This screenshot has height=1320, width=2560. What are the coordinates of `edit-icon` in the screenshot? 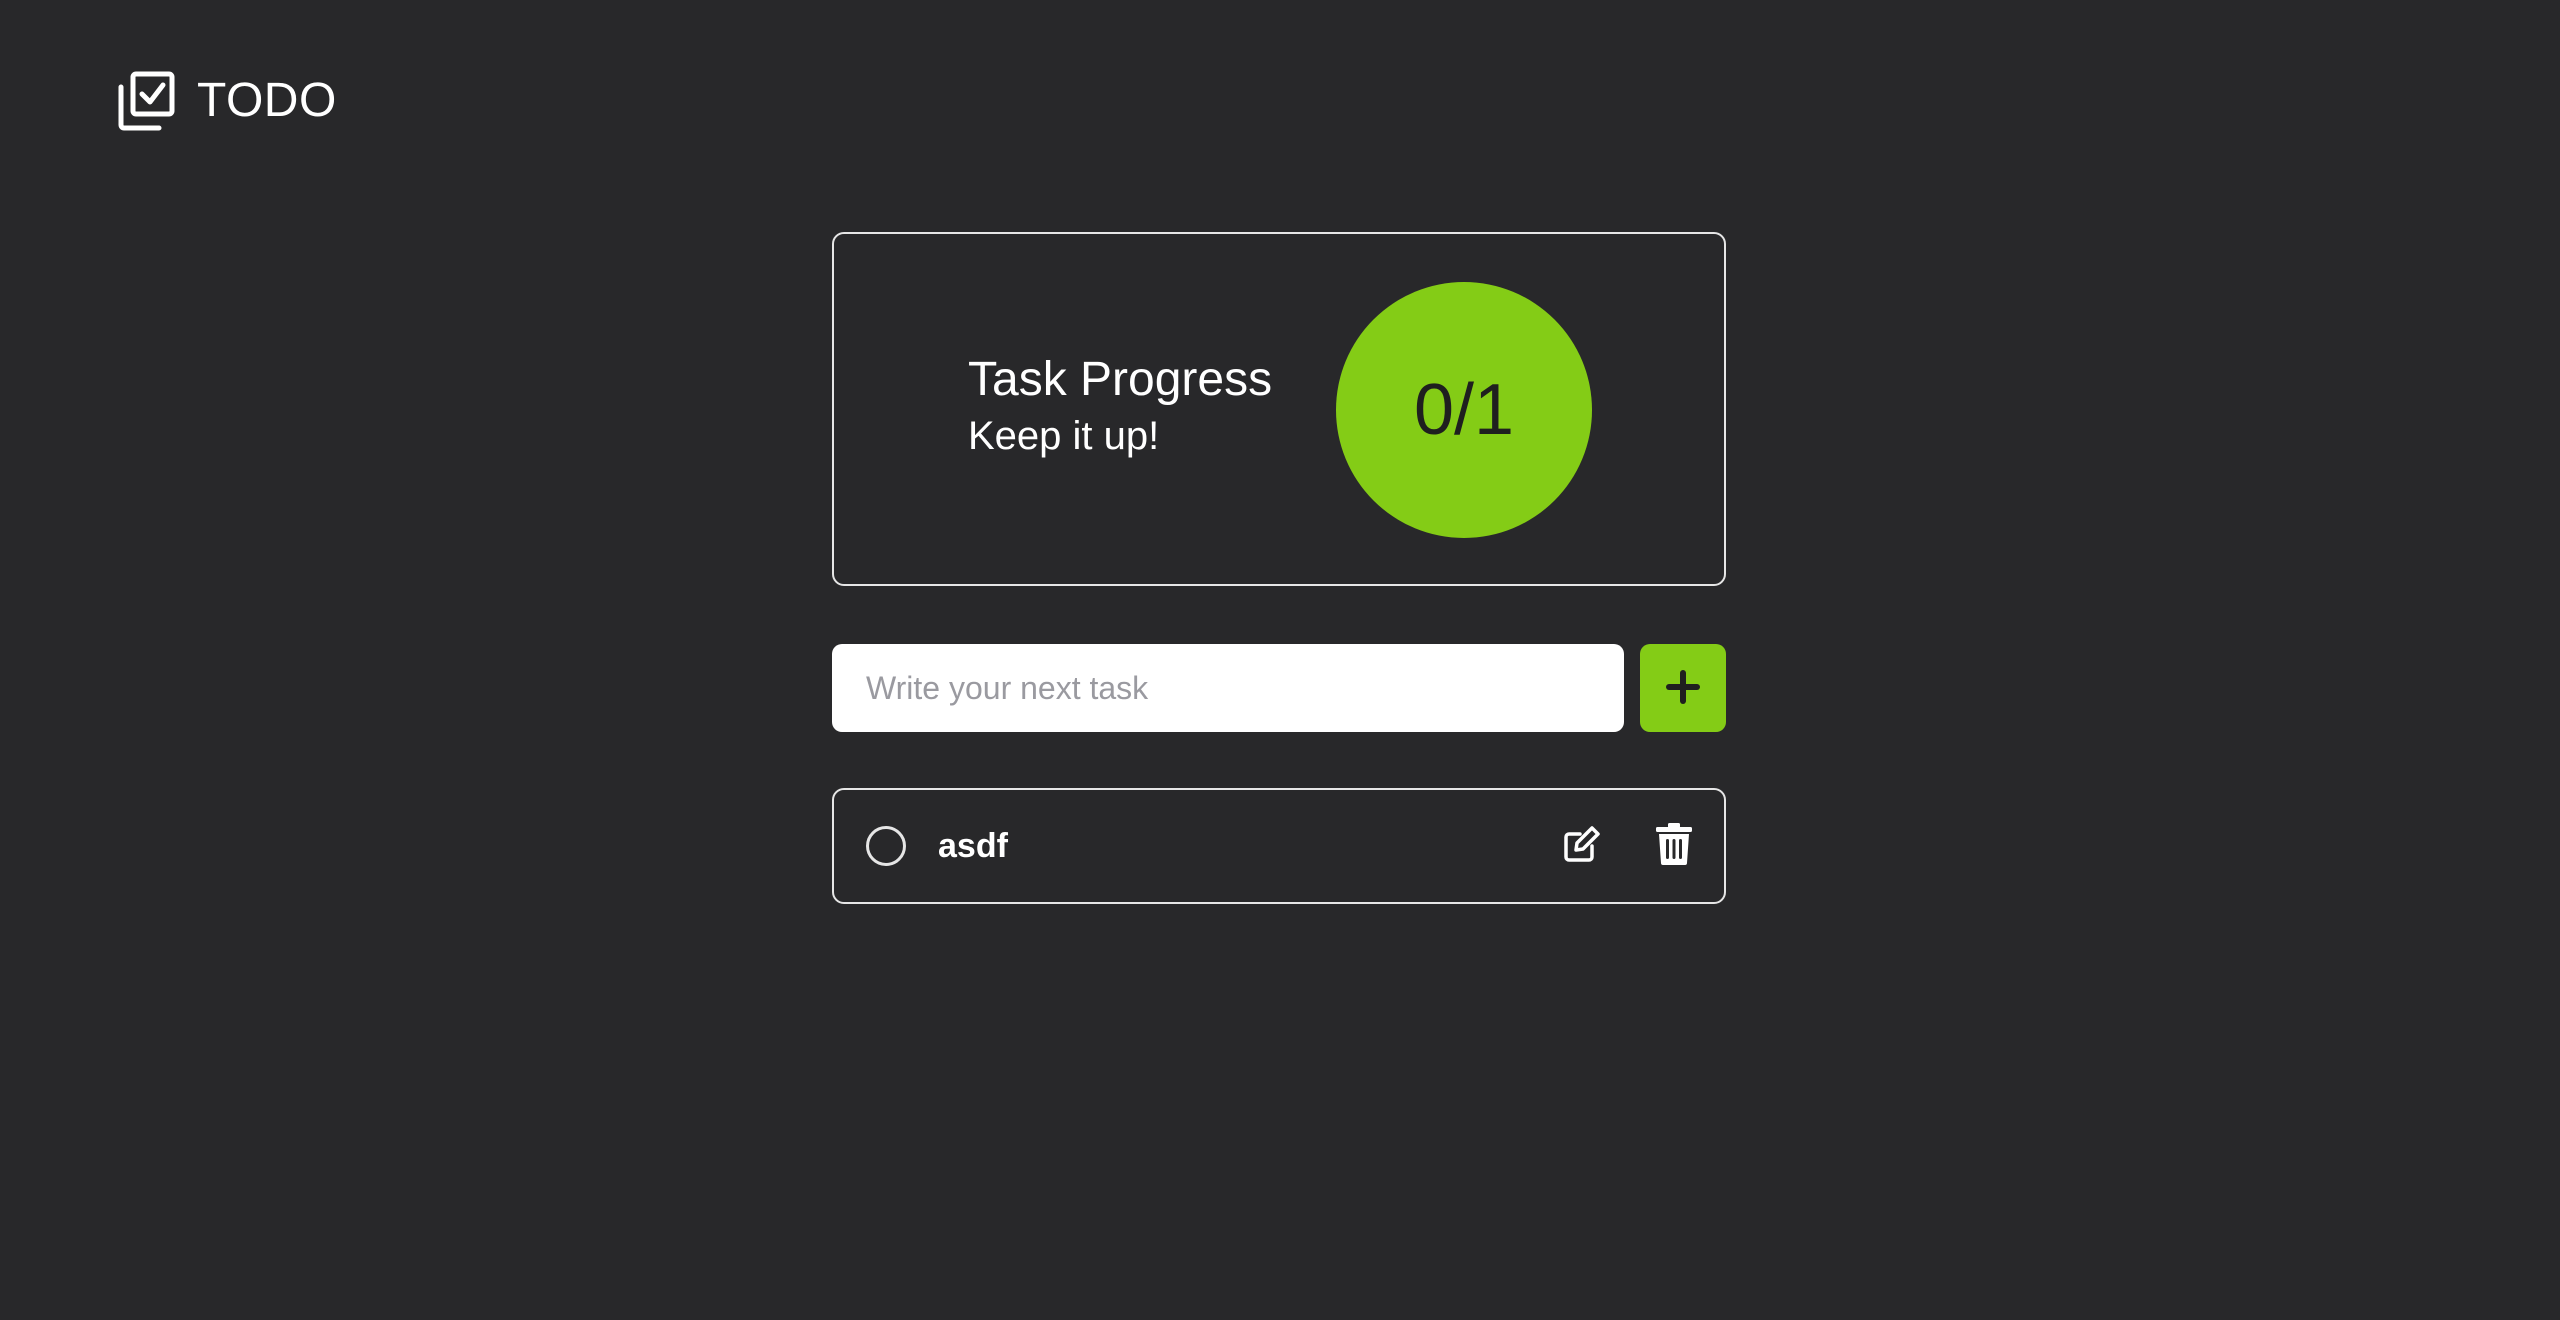 It's located at (1582, 846).